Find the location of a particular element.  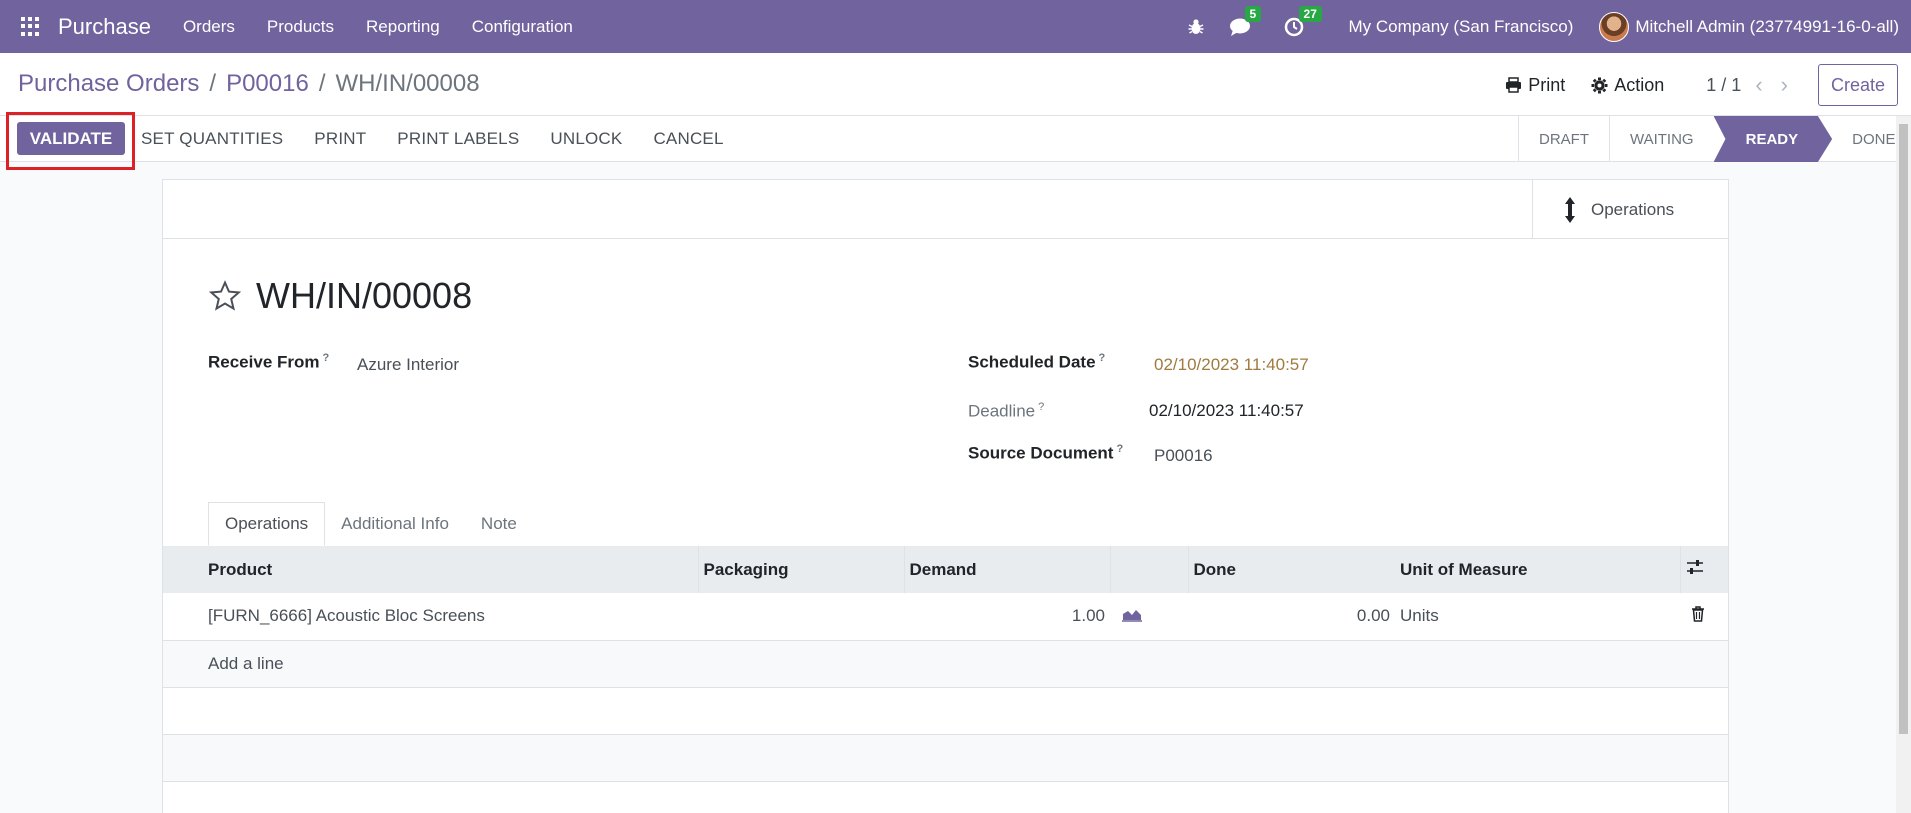

operations-smart-button: Operations is located at coordinates (1630, 209).